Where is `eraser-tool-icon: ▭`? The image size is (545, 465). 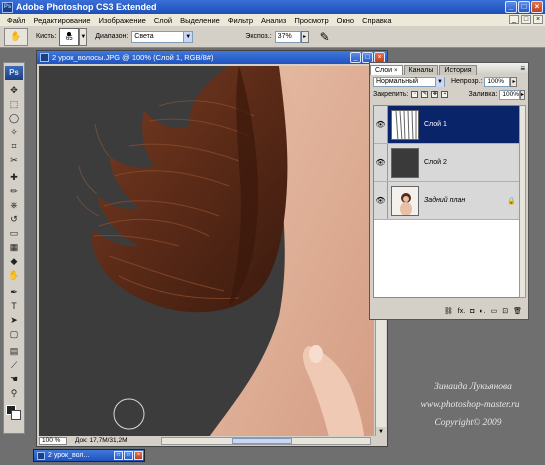
eraser-tool-icon: ▭ is located at coordinates (14, 233).